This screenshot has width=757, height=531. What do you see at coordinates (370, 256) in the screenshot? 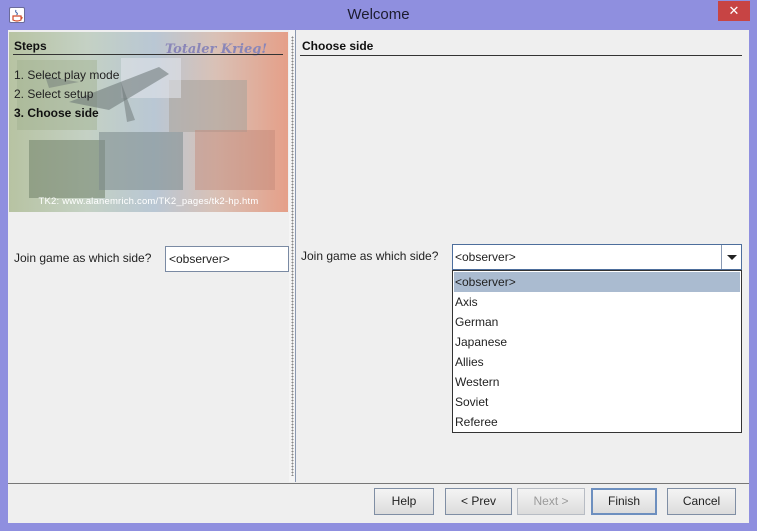
I see `join-side-label: Join game as which side?` at bounding box center [370, 256].